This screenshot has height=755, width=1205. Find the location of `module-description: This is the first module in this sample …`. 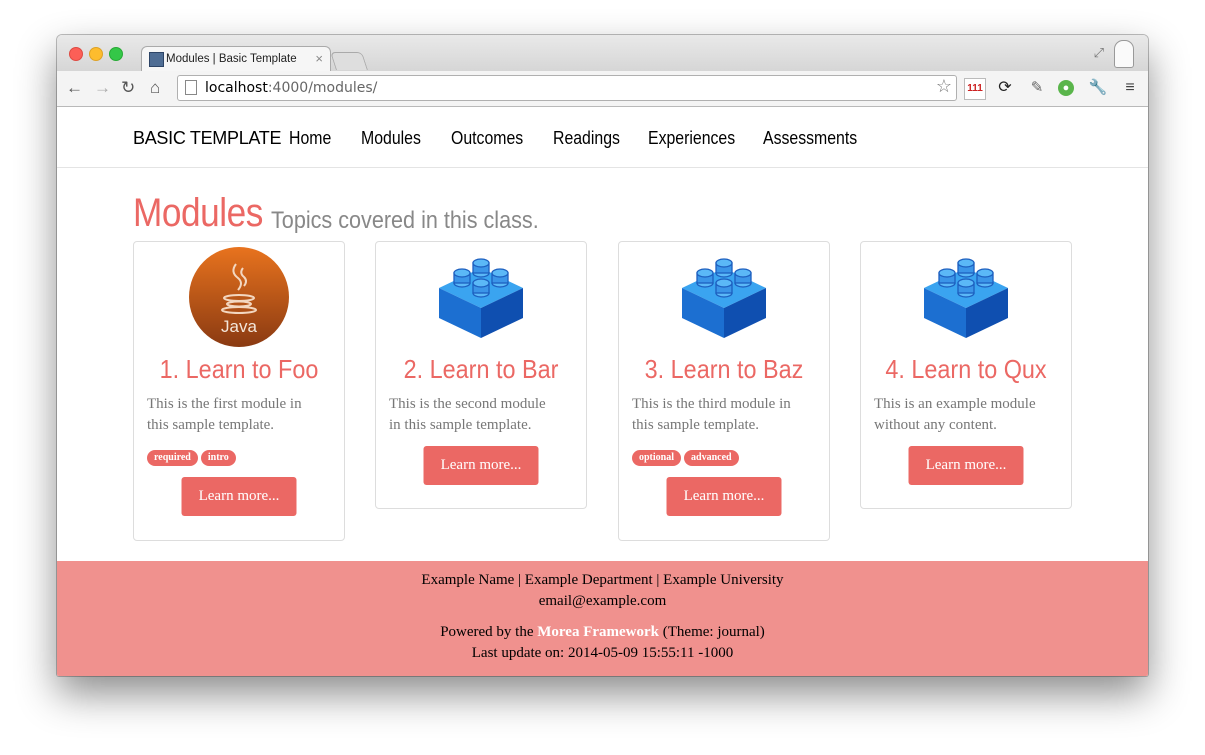

module-description: This is the first module in this sample … is located at coordinates (240, 415).